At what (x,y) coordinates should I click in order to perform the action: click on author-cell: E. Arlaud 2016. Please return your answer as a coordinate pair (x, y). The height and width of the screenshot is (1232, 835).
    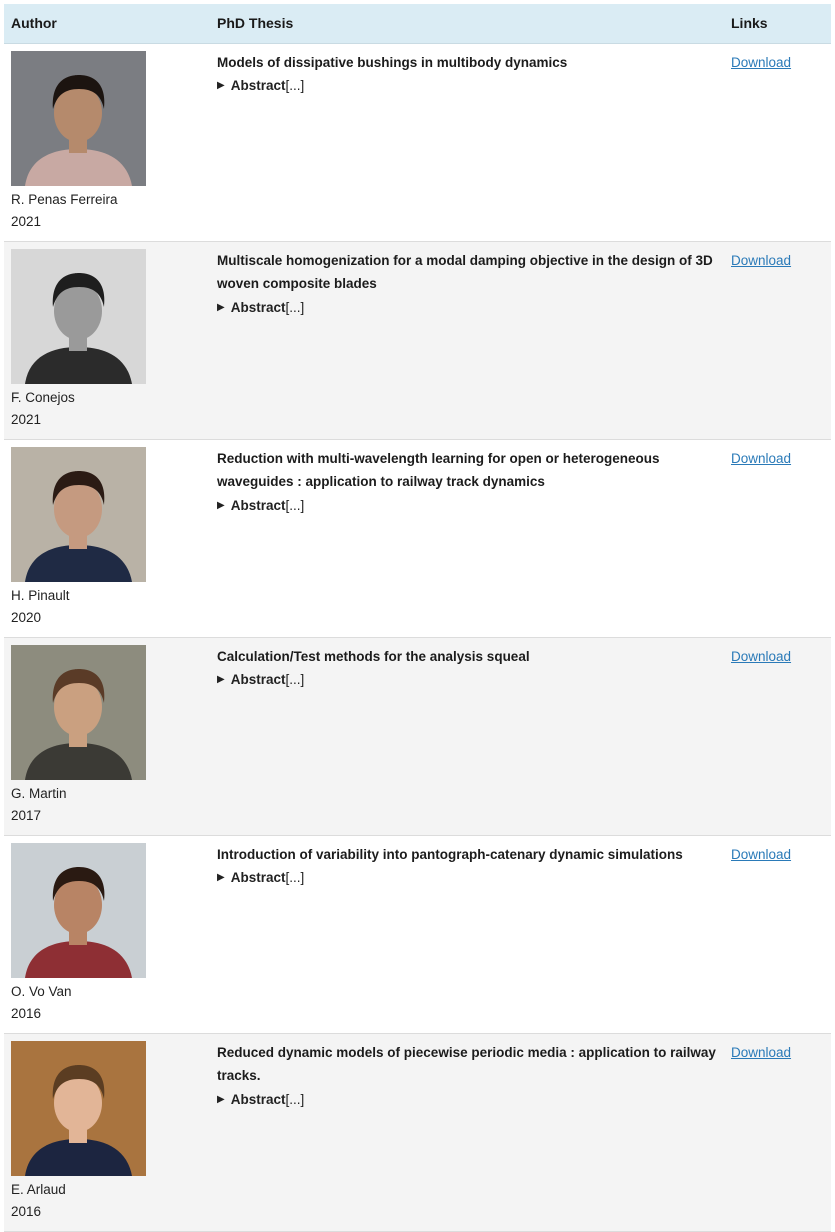
    Looking at the image, I should click on (107, 1132).